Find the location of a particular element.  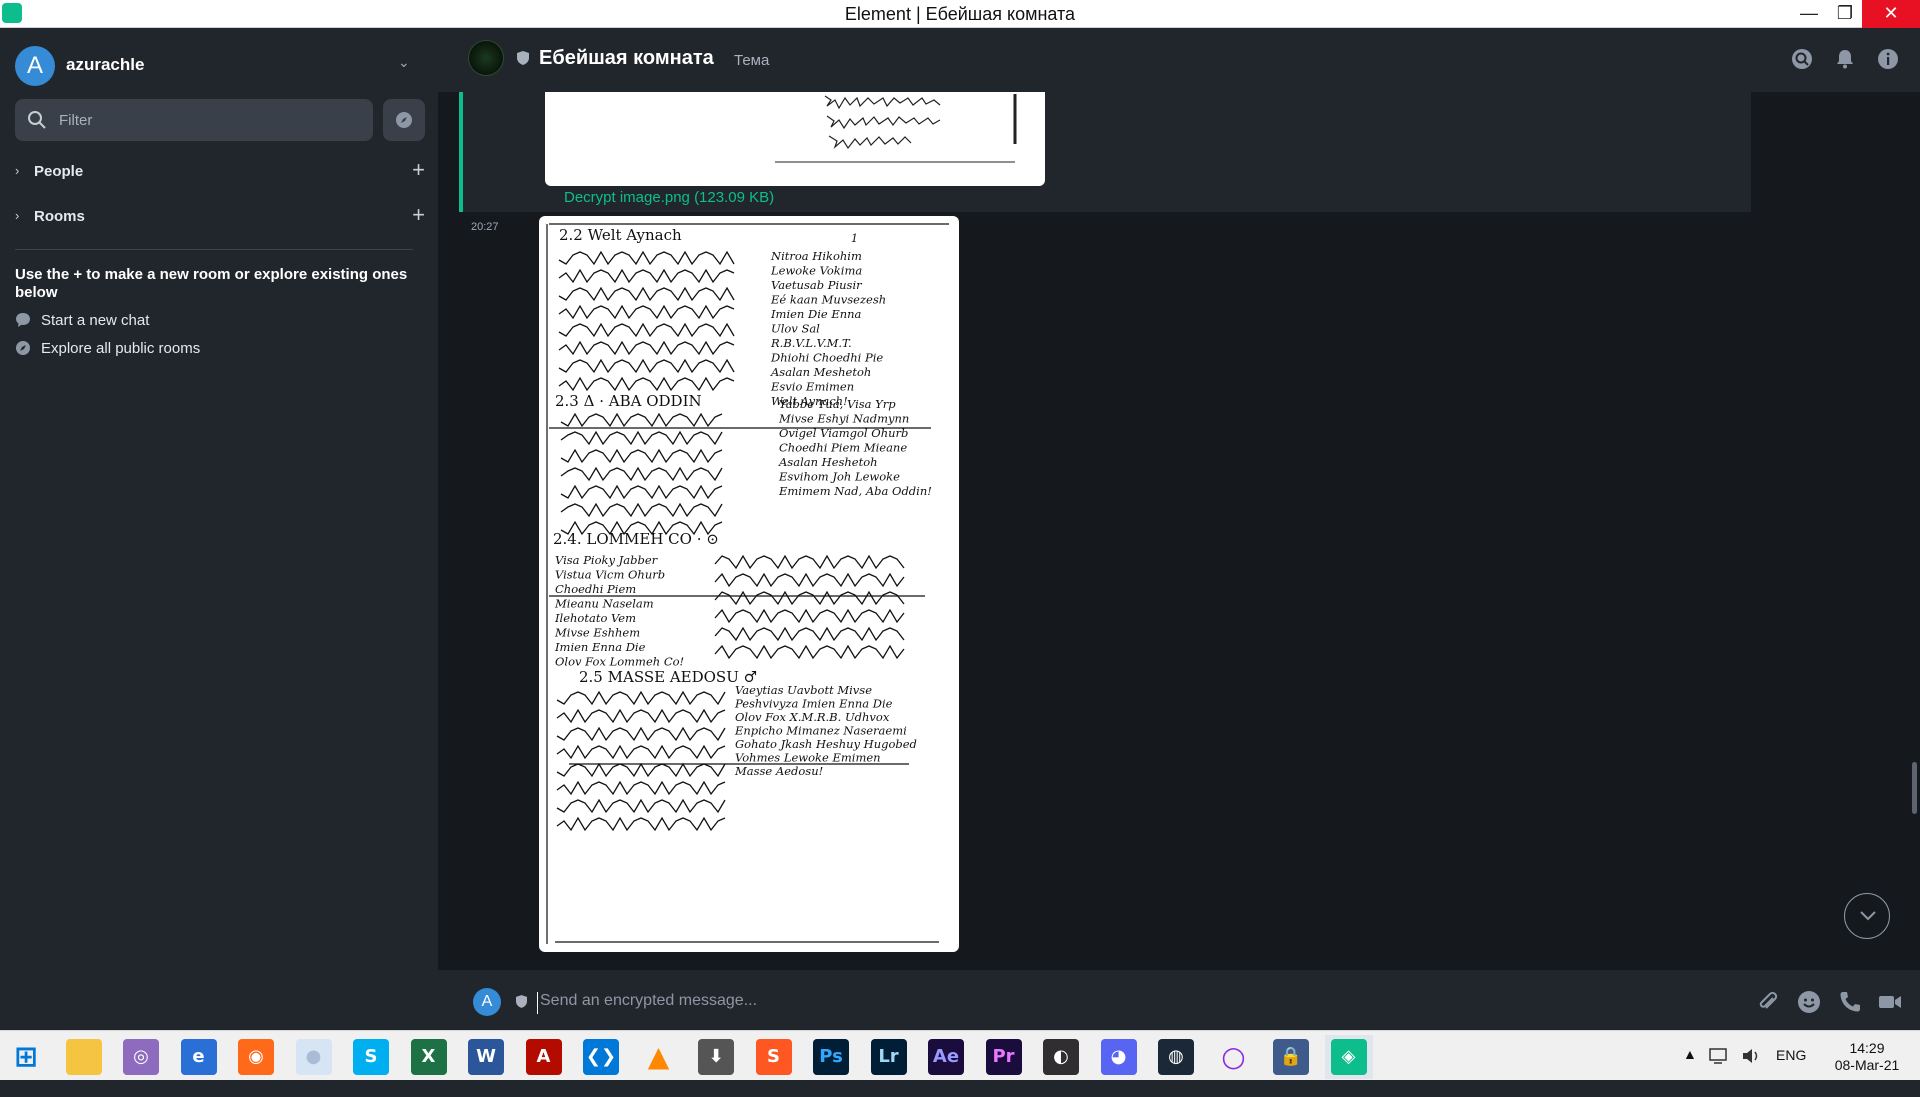

add-room-button: + is located at coordinates (418, 215).